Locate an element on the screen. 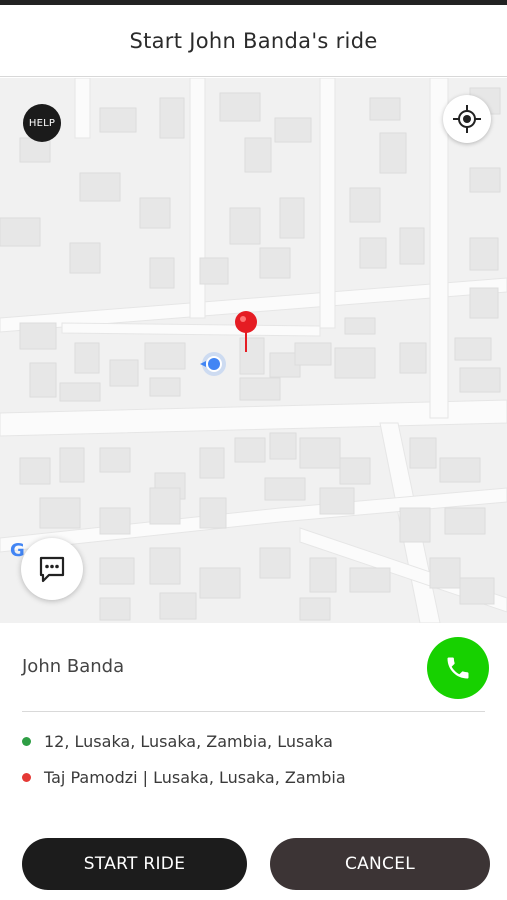  header-bar: Start John Banda's ride is located at coordinates (253, 41).